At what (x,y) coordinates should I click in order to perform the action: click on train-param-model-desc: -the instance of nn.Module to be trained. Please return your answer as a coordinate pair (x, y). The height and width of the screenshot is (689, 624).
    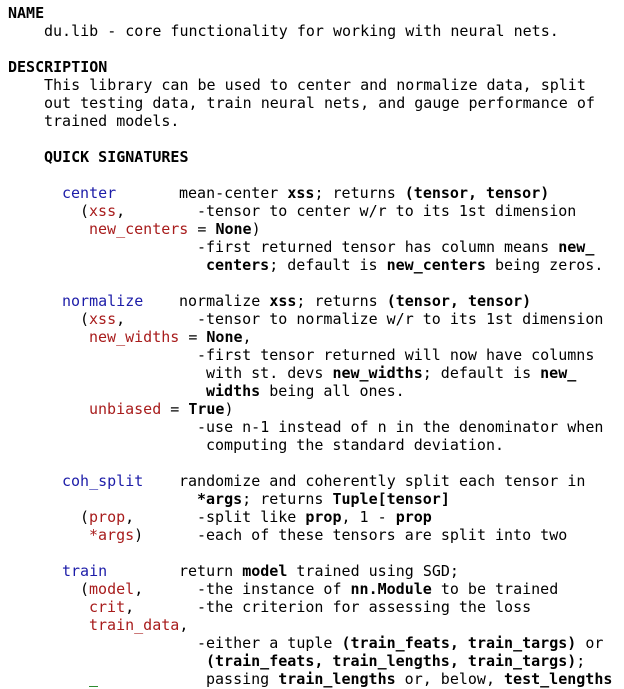
    Looking at the image, I should click on (378, 589).